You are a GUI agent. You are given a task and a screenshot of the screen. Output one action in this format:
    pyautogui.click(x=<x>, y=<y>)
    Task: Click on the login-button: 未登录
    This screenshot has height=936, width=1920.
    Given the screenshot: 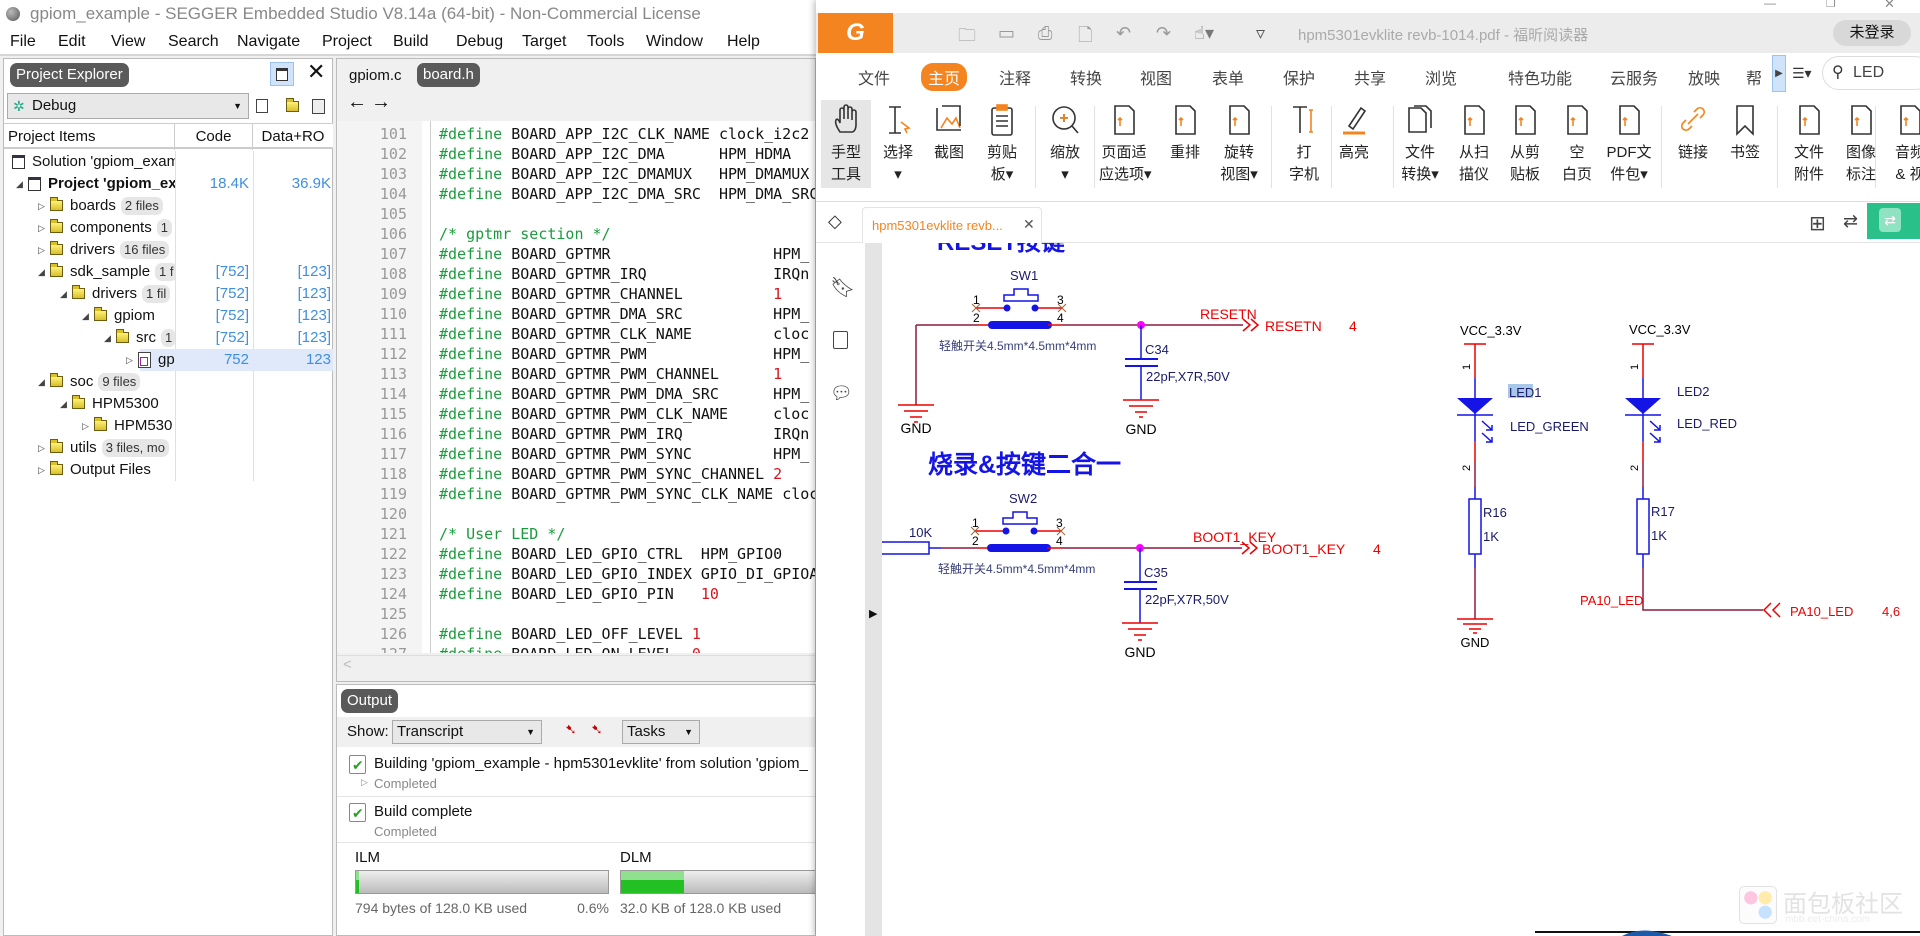 What is the action you would take?
    pyautogui.click(x=1872, y=33)
    